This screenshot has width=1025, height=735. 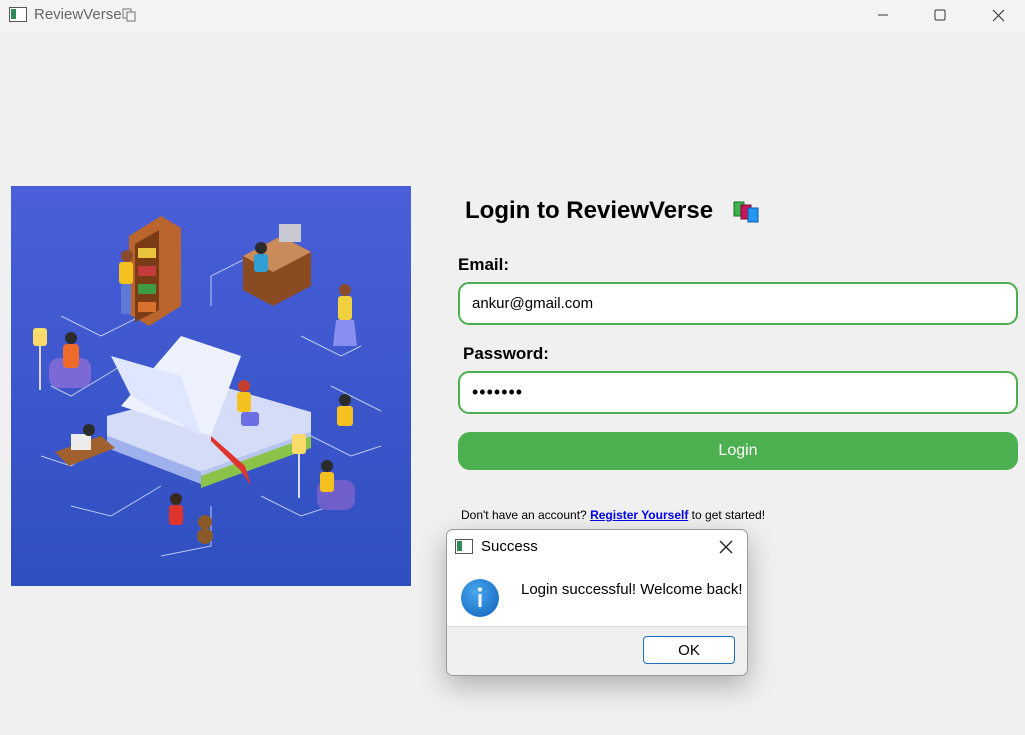 What do you see at coordinates (129, 15) in the screenshot?
I see `copy-icon` at bounding box center [129, 15].